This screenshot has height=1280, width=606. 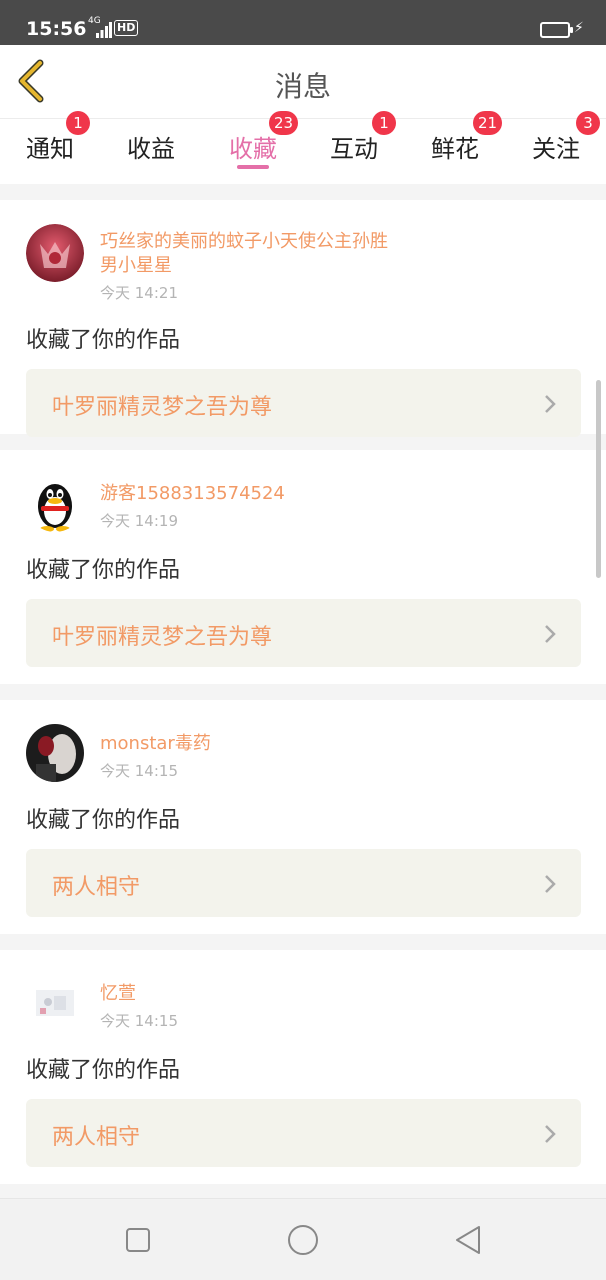 What do you see at coordinates (104, 30) in the screenshot?
I see `signal-icon` at bounding box center [104, 30].